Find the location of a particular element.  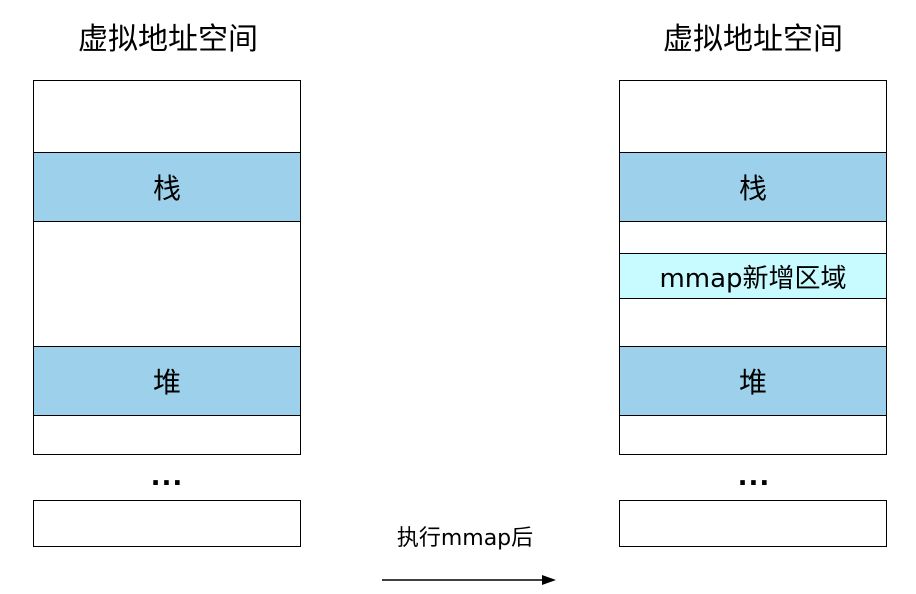

left-heap-segment: 堆 is located at coordinates (167, 381).